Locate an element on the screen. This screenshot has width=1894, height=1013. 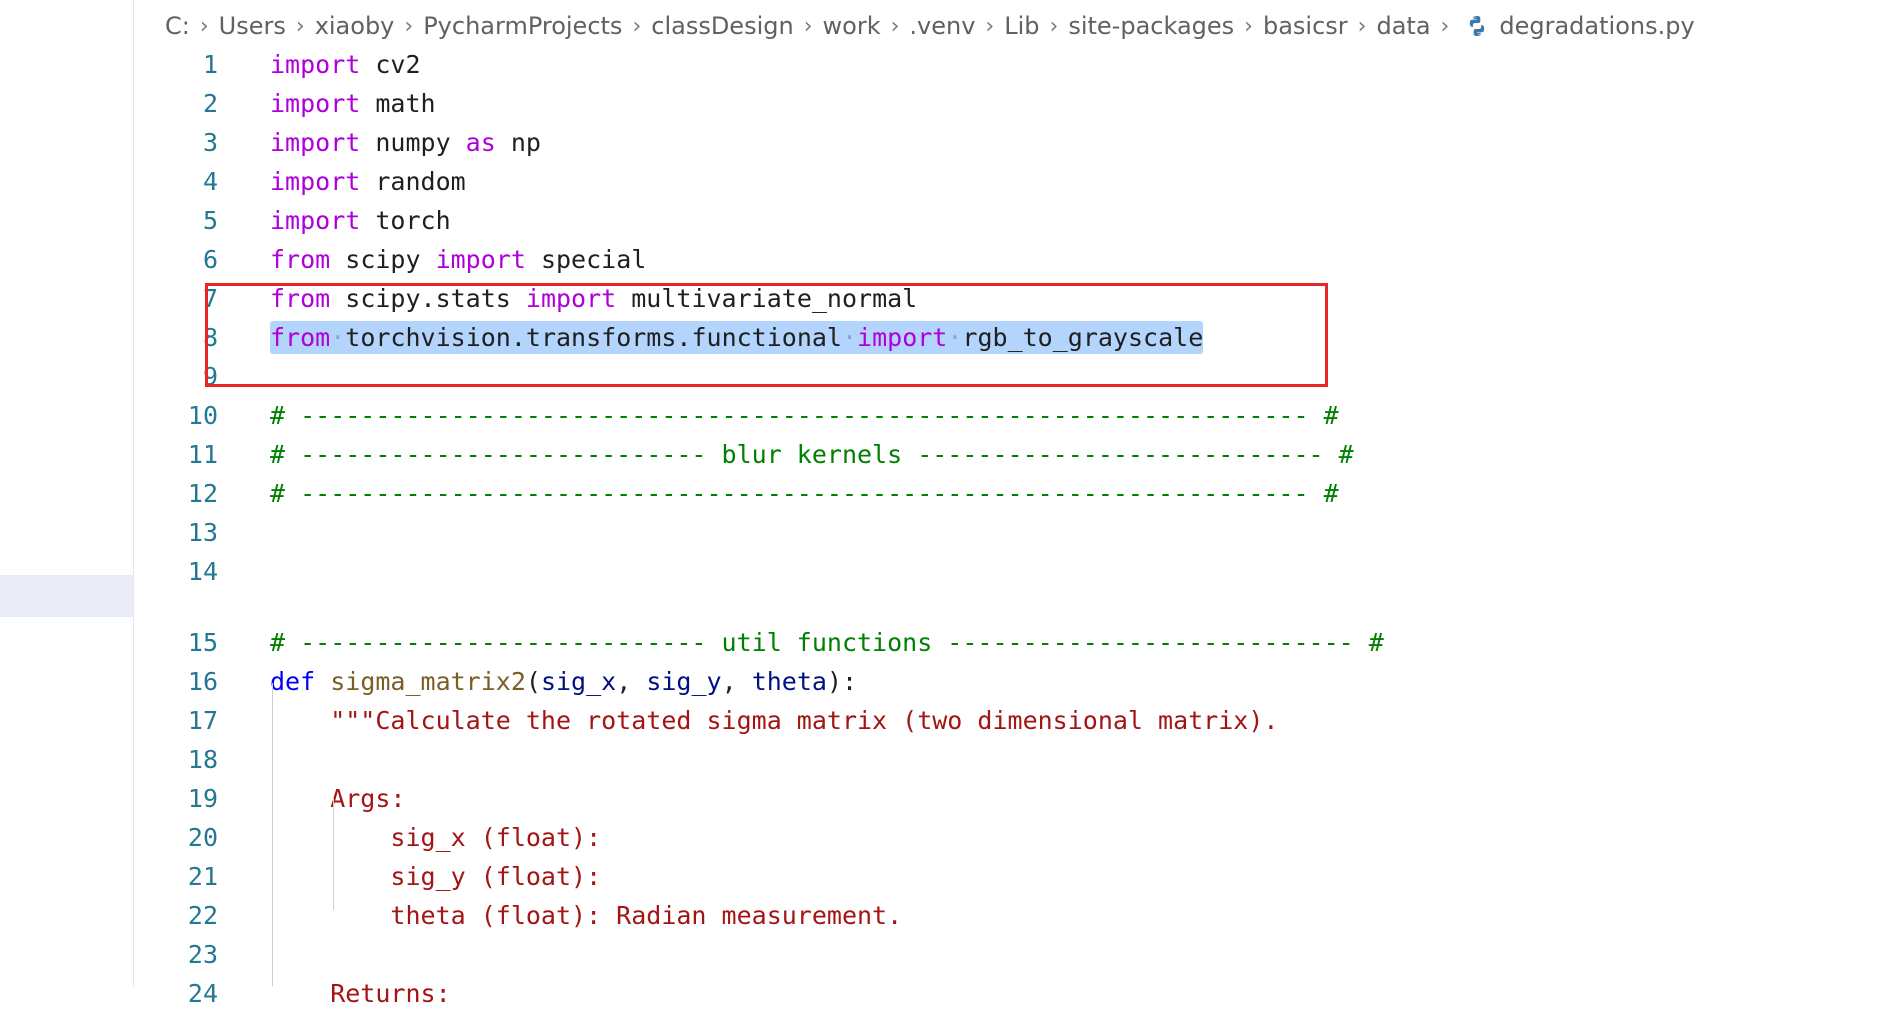
code-token: special is located at coordinates (586, 259).